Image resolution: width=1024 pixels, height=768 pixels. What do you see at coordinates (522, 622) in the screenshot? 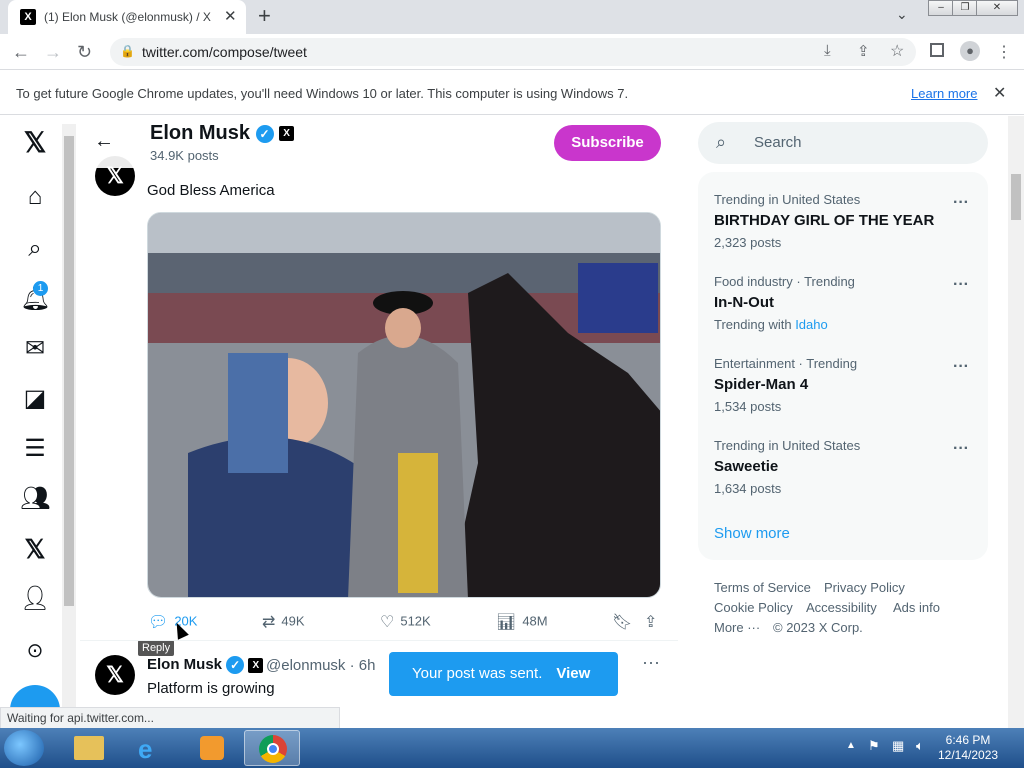
I see `views-button: 📊︎ 48M` at bounding box center [522, 622].